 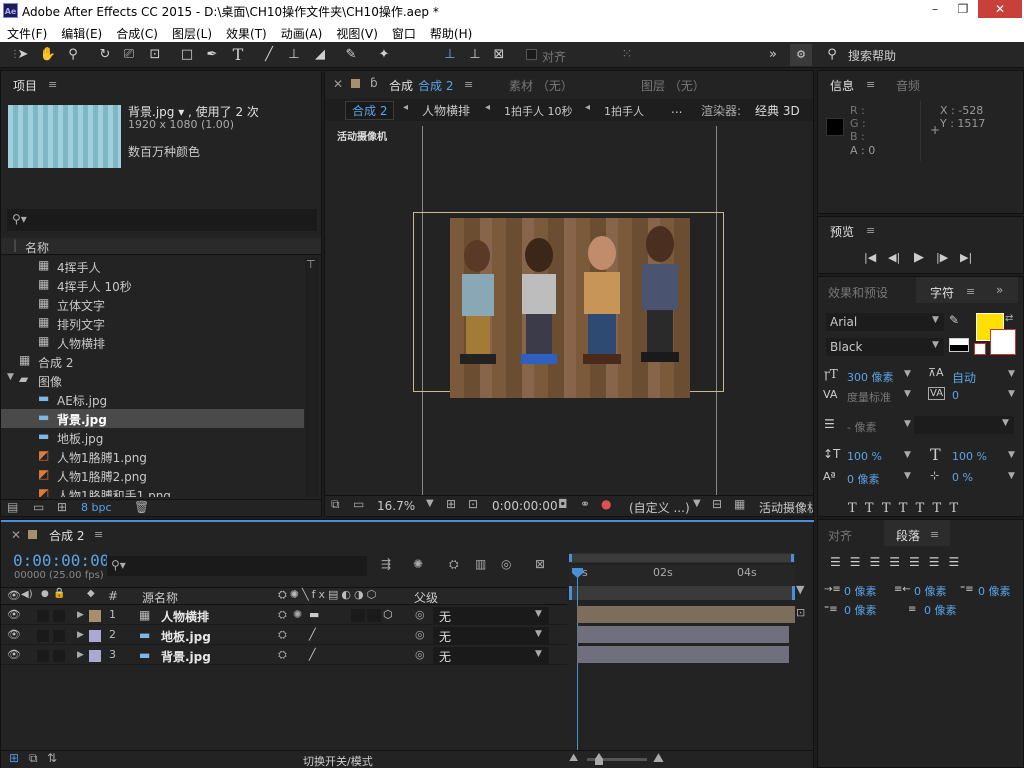 I want to click on prev-frame-icon: ◀|, so click(x=894, y=257).